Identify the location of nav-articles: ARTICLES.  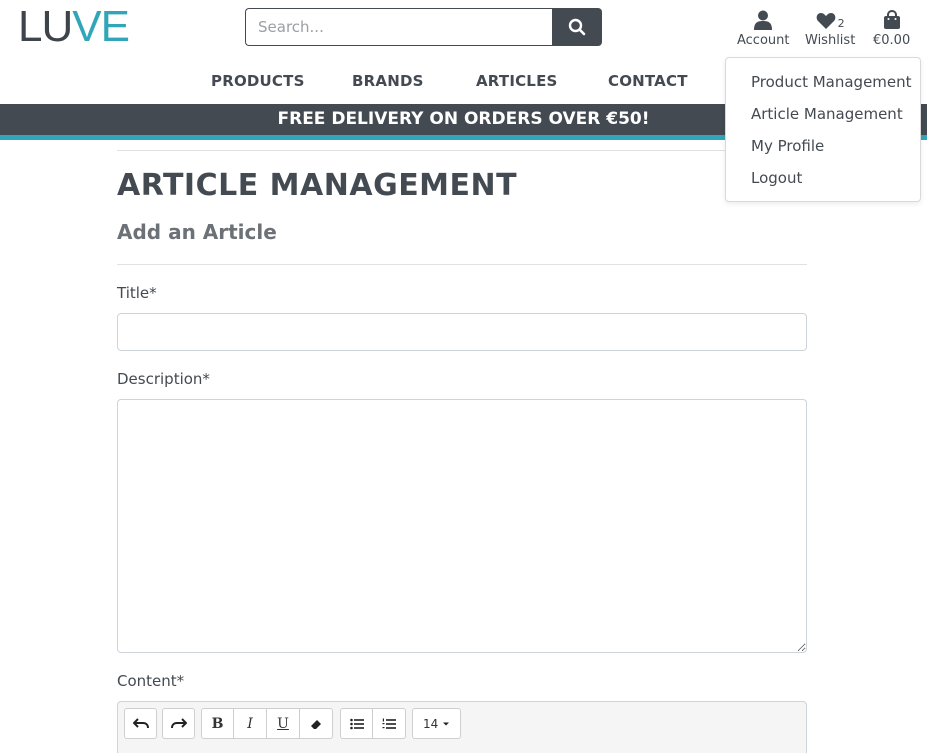
(517, 81).